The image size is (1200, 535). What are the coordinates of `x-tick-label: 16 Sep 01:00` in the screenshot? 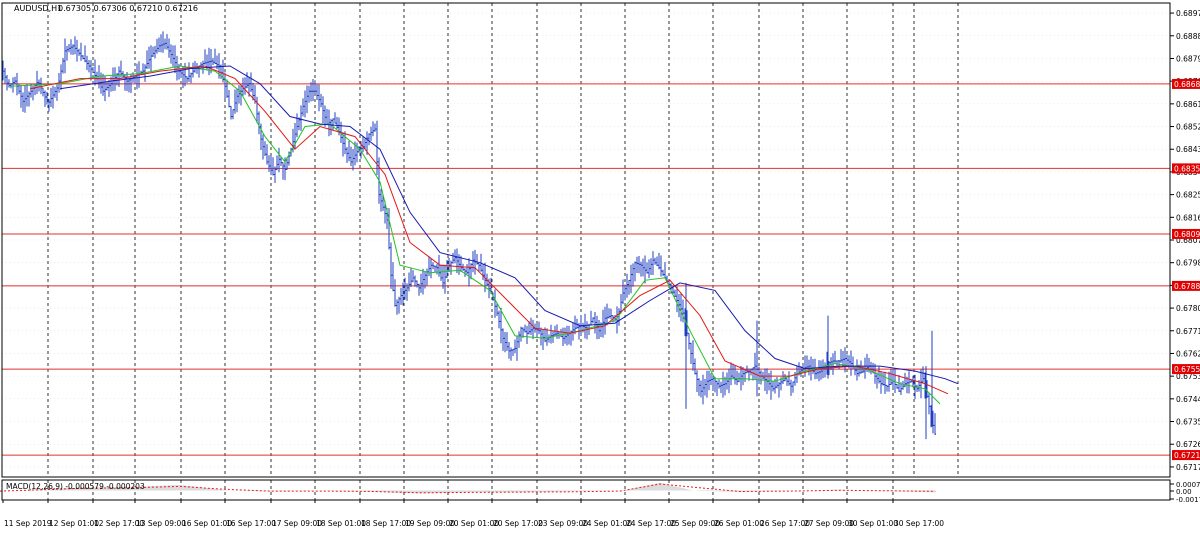 It's located at (207, 523).